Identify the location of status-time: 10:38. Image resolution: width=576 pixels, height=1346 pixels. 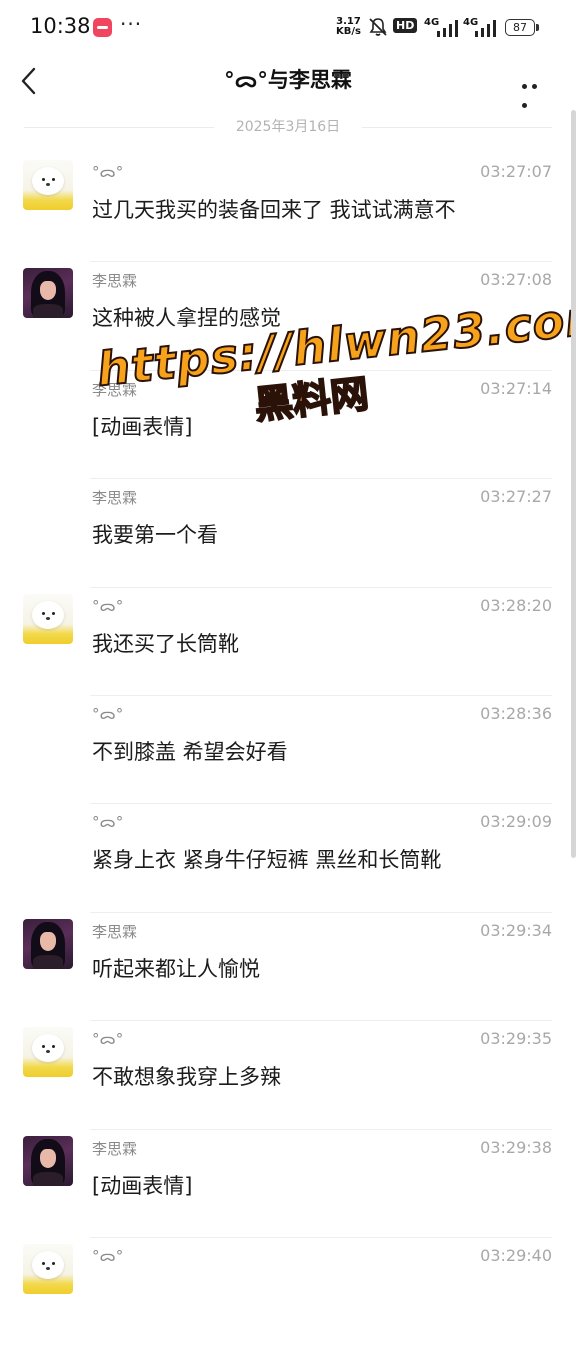
(60, 26).